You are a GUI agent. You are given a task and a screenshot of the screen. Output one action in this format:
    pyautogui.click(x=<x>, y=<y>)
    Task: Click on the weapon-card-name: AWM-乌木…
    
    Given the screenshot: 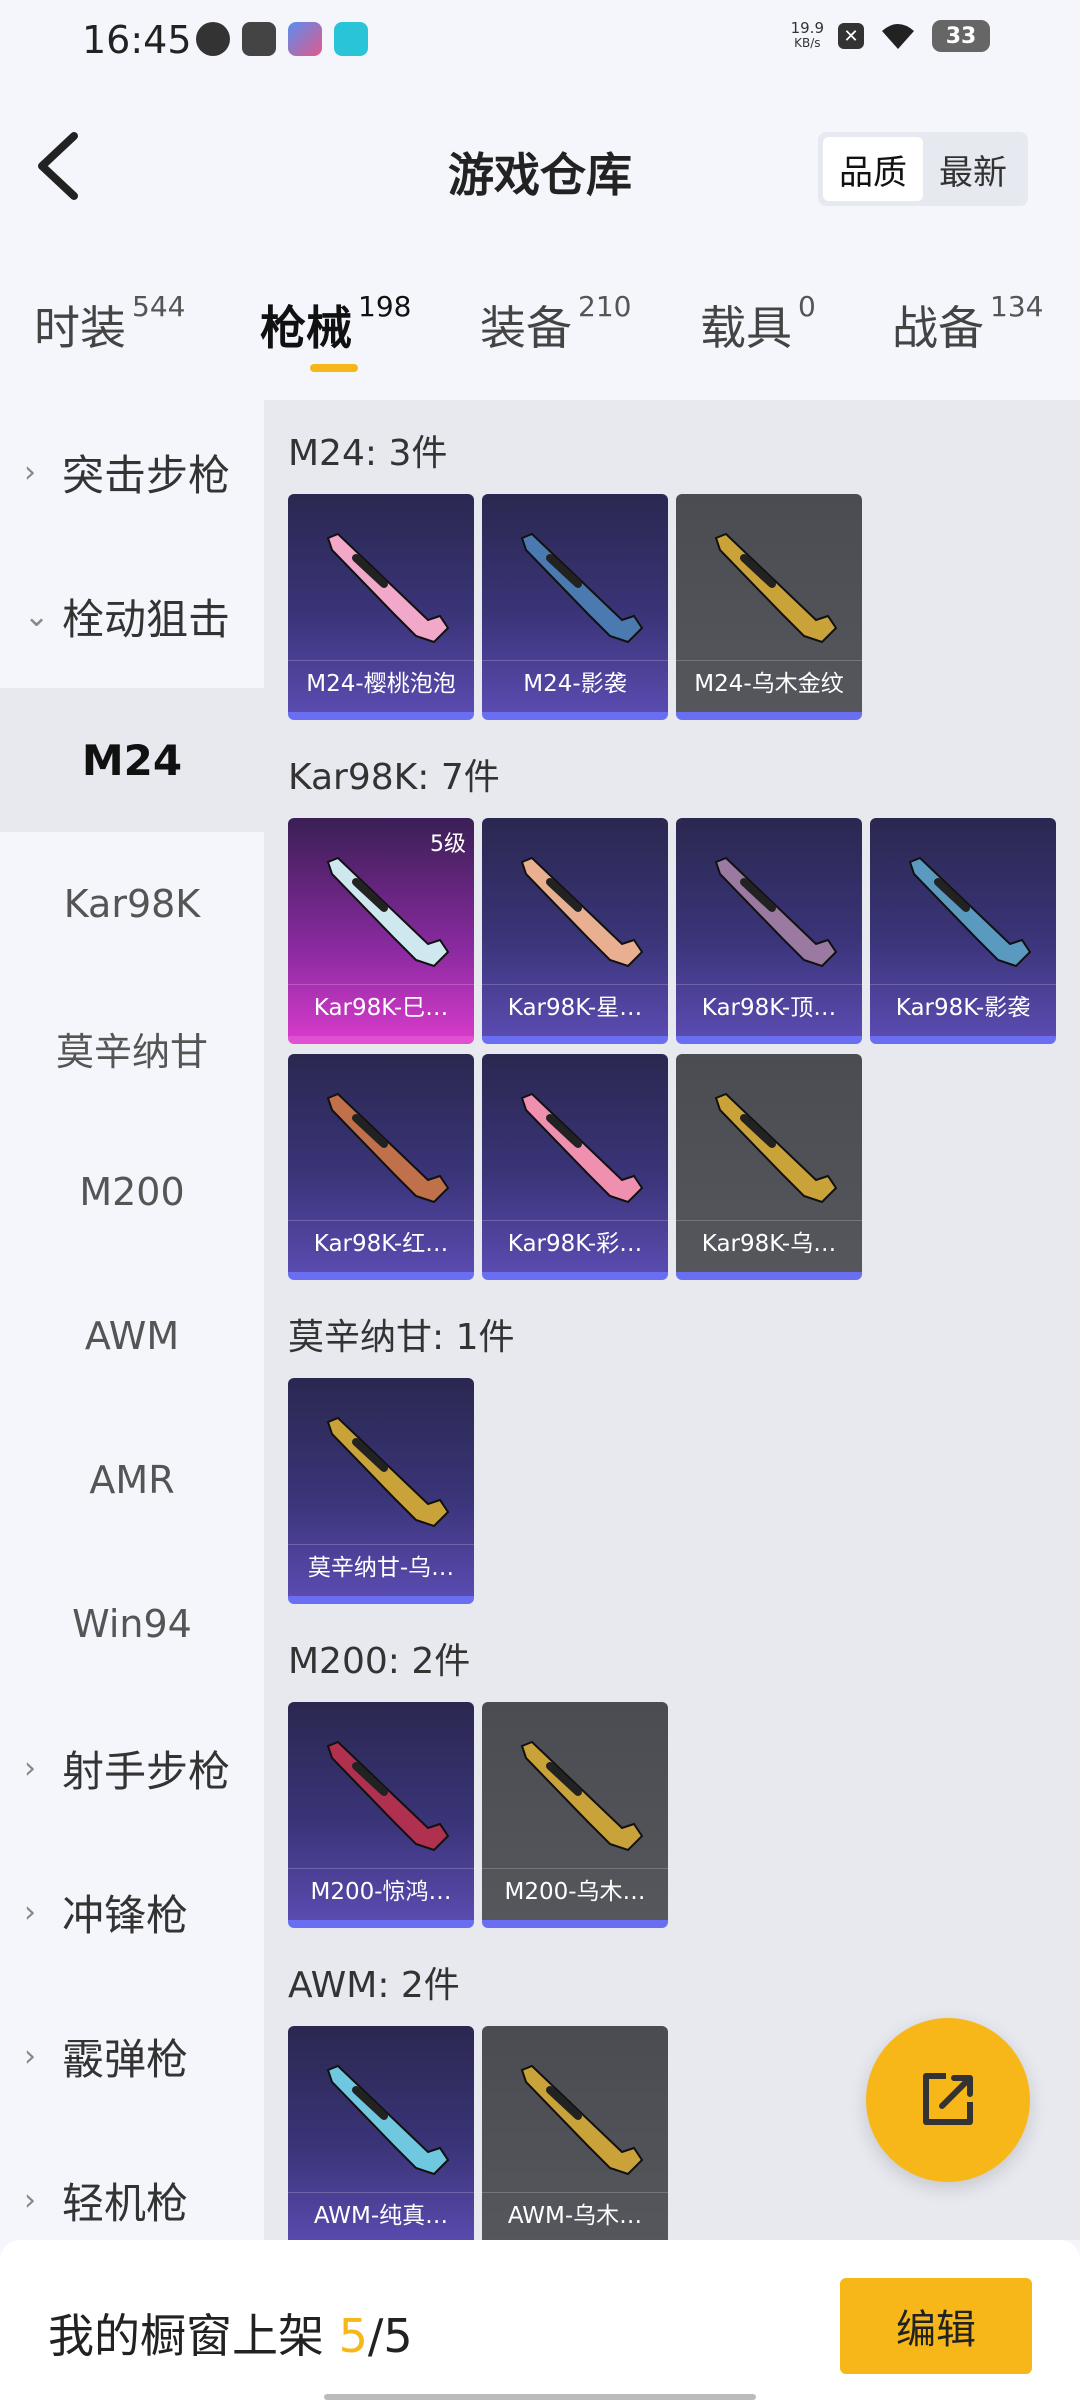 What is the action you would take?
    pyautogui.click(x=575, y=2215)
    